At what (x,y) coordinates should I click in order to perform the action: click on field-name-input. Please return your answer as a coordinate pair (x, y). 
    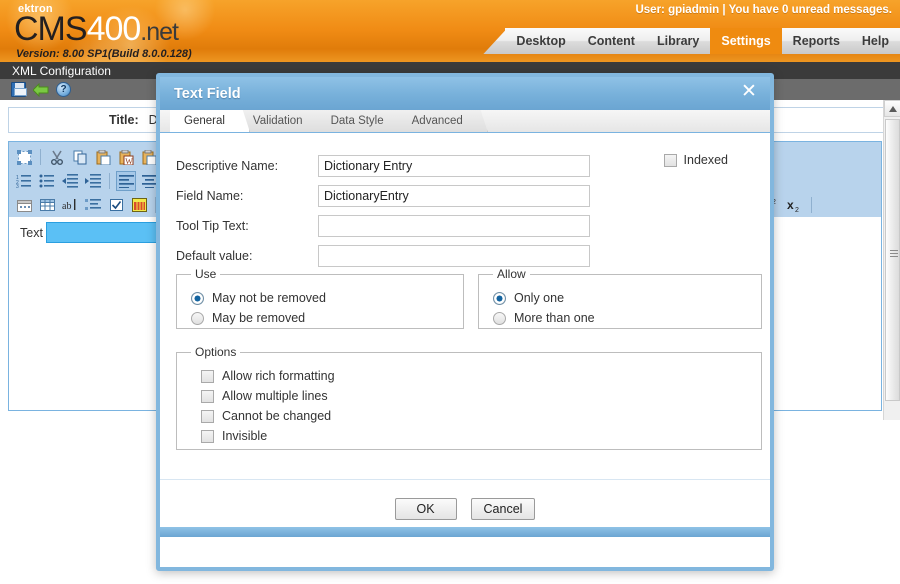
    Looking at the image, I should click on (454, 196).